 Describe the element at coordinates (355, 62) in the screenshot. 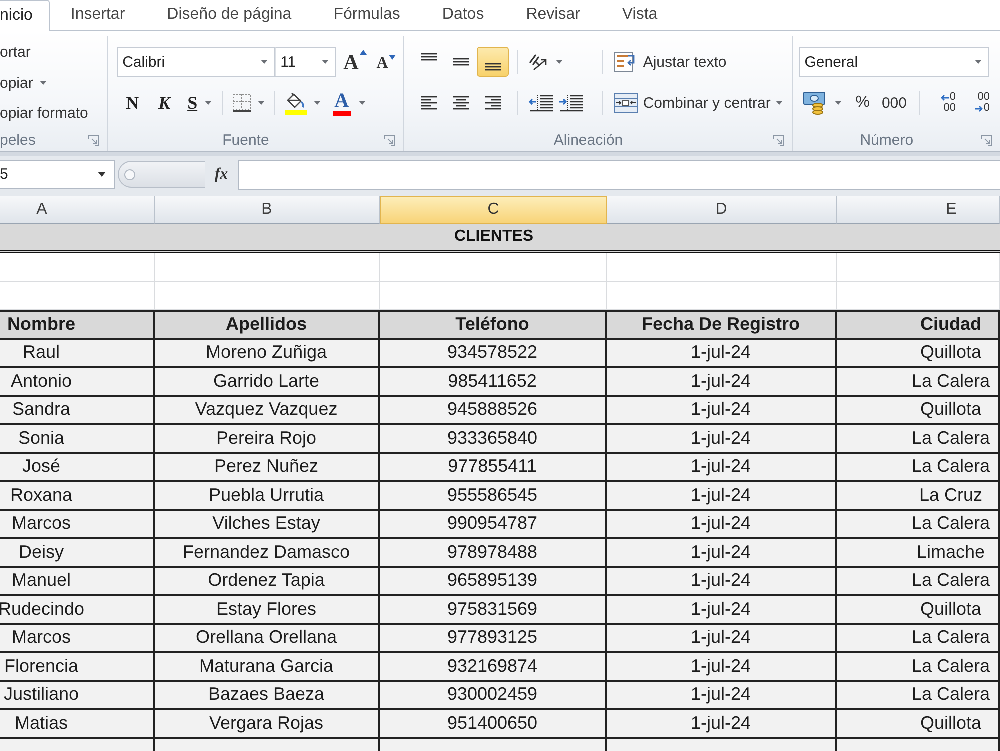

I see `grow-font-button: A` at that location.